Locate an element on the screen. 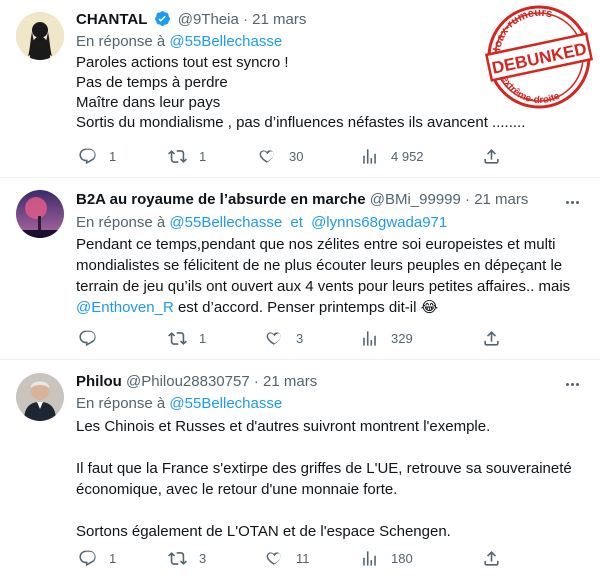 This screenshot has width=600, height=585. tweet-header: Philou @Philou28830757 · 21 mars is located at coordinates (196, 382).